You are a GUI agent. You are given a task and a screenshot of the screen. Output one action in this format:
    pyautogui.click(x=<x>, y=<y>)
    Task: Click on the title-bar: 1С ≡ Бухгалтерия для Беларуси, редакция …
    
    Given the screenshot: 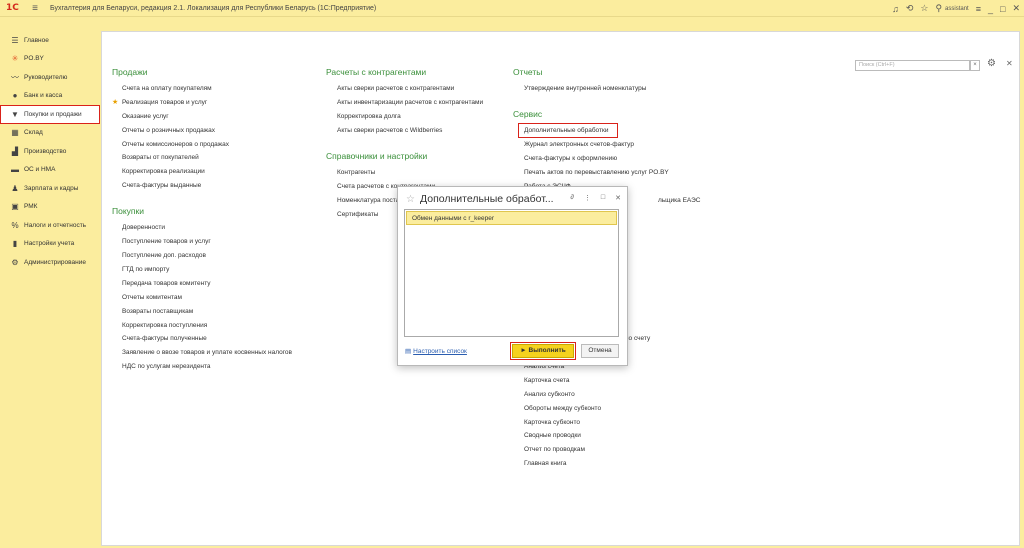 What is the action you would take?
    pyautogui.click(x=512, y=8)
    